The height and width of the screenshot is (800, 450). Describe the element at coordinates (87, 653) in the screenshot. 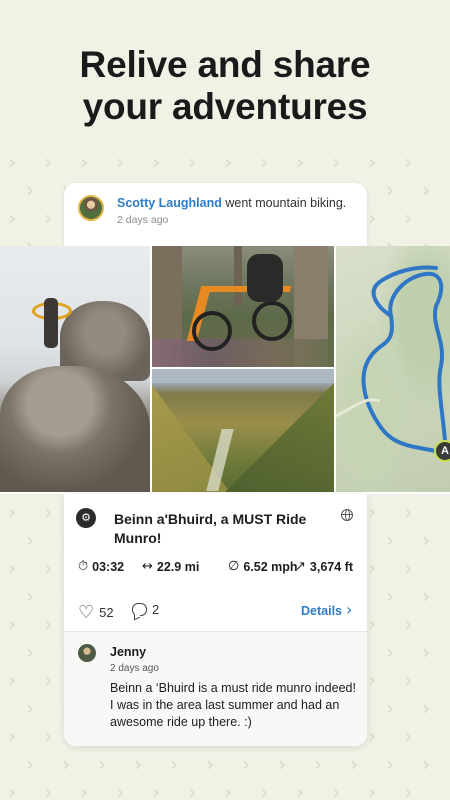

I see `commenter-avatar` at that location.